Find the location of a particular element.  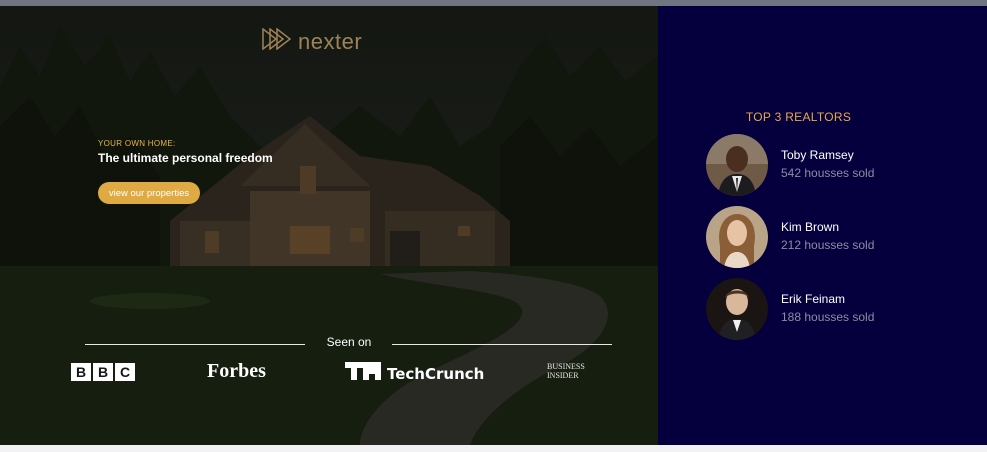

techcrunch-logo: TechCrunch is located at coordinates (414, 373).